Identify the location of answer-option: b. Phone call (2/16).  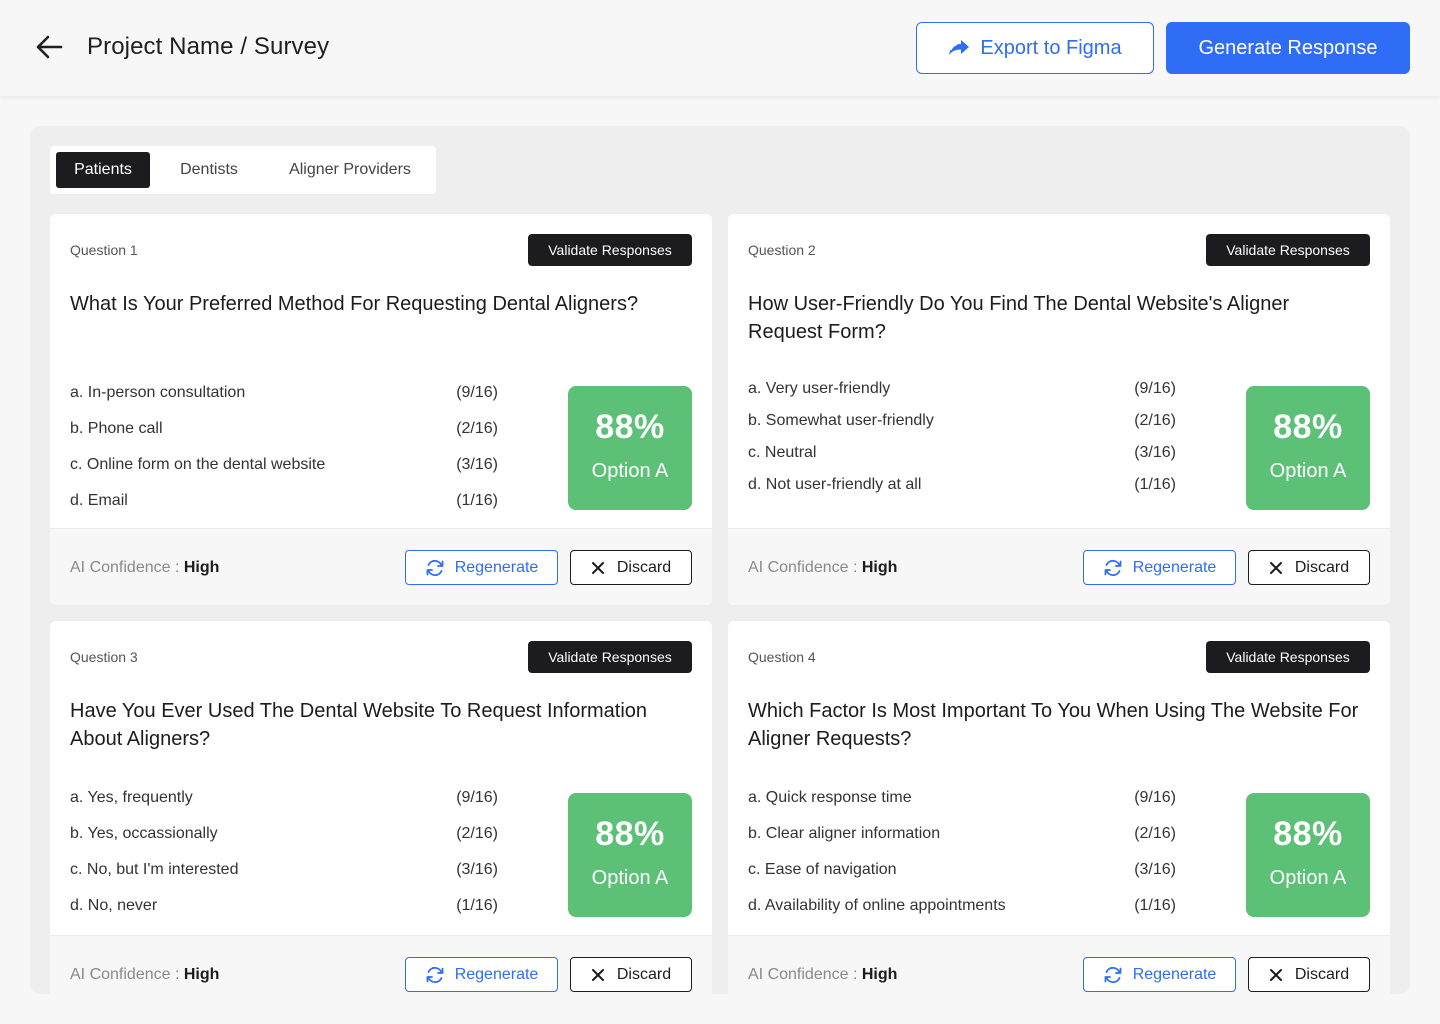
(284, 438).